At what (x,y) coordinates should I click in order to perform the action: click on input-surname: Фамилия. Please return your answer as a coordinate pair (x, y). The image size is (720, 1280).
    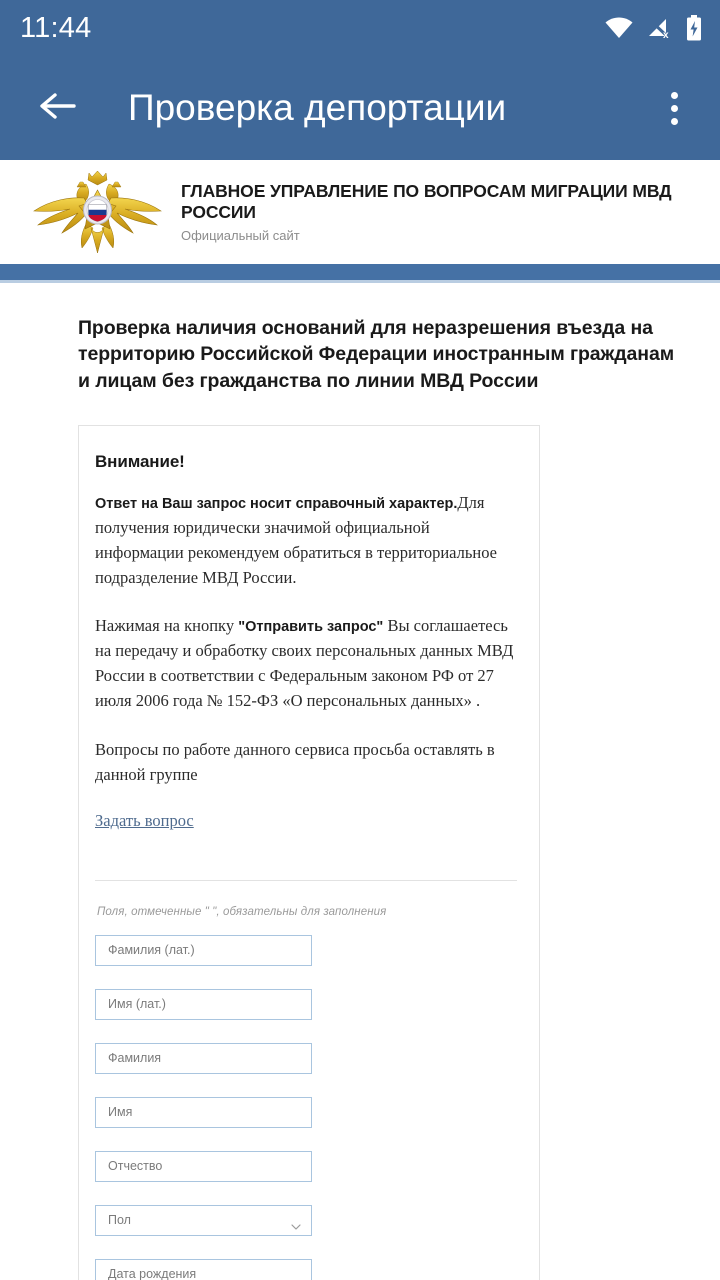
    Looking at the image, I should click on (203, 1058).